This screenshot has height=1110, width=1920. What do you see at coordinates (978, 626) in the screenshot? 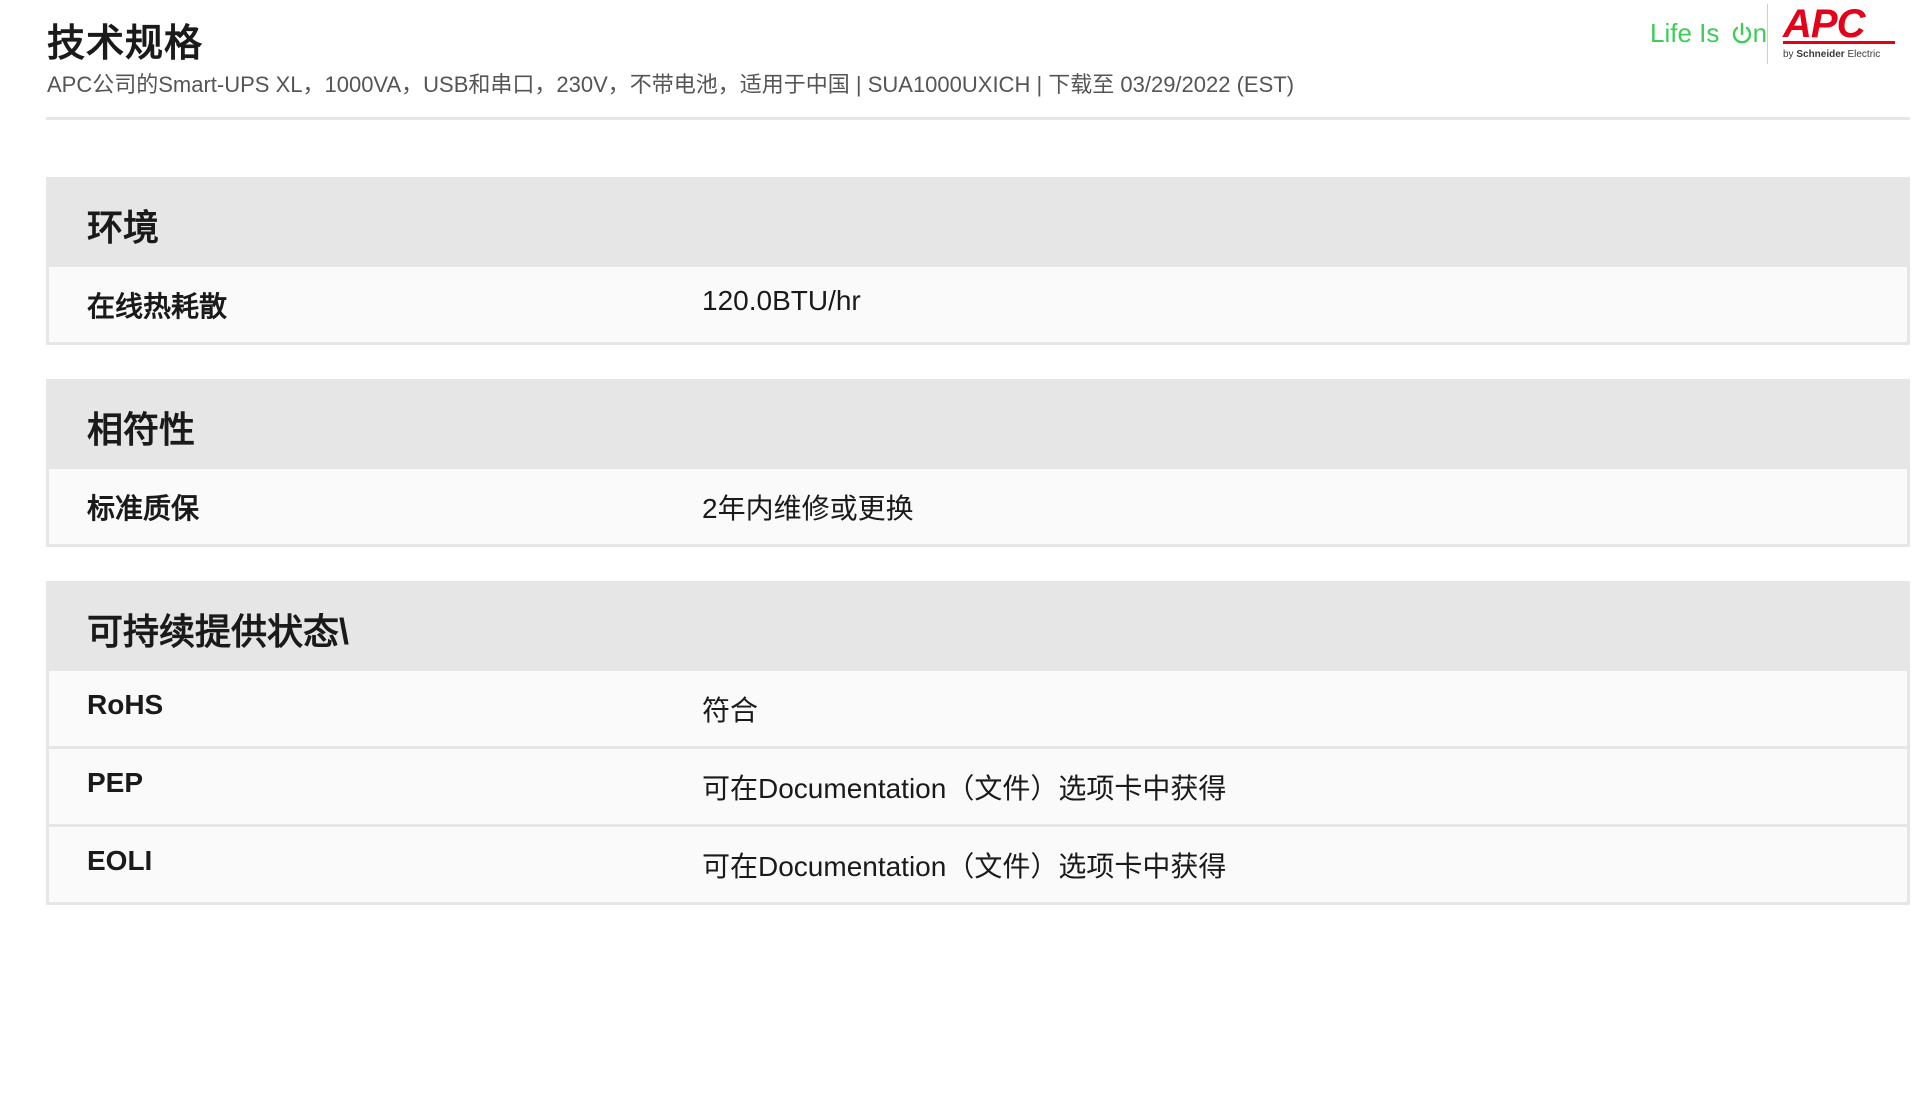
I see `section-header: 可持续提供状态\` at bounding box center [978, 626].